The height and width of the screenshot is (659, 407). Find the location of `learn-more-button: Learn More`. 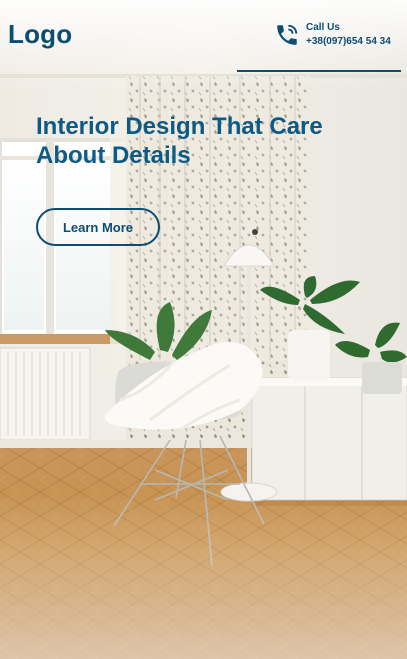

learn-more-button: Learn More is located at coordinates (98, 227).